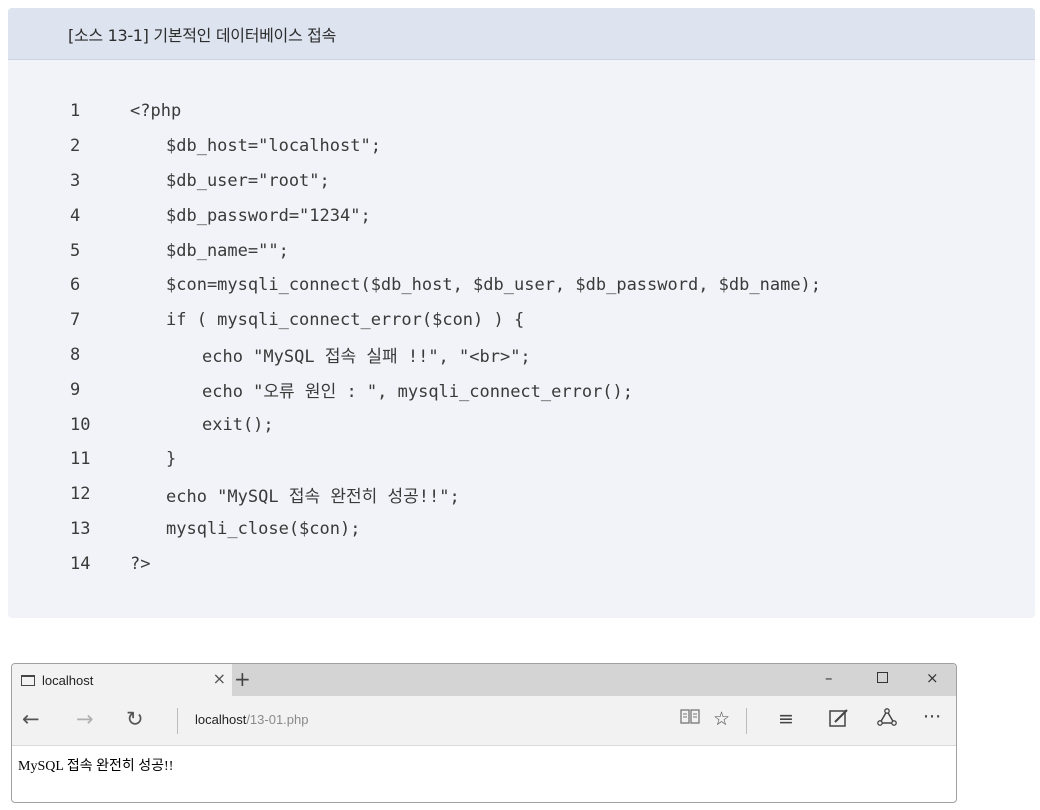 This screenshot has height=810, width=1040. I want to click on code-line: 7 if ( mysqli_connect_error($con) ) {, so click(521, 320).